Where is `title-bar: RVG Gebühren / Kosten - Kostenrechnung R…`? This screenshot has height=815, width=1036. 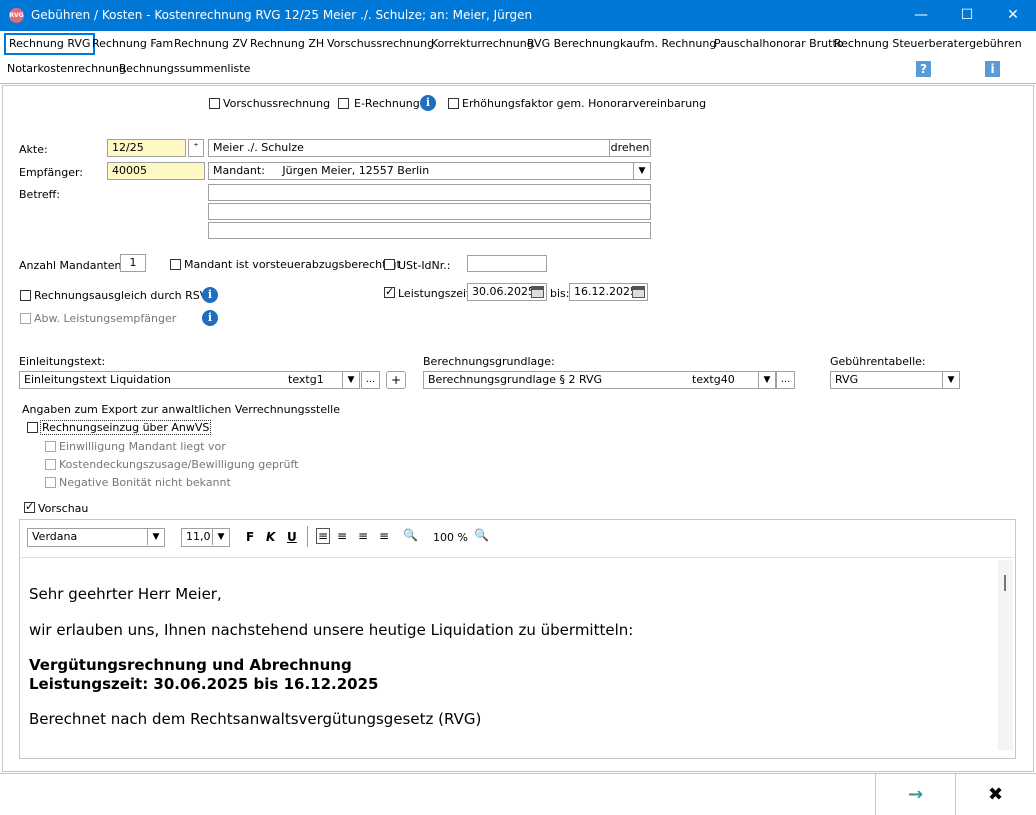
title-bar: RVG Gebühren / Kosten - Kostenrechnung R… is located at coordinates (518, 15).